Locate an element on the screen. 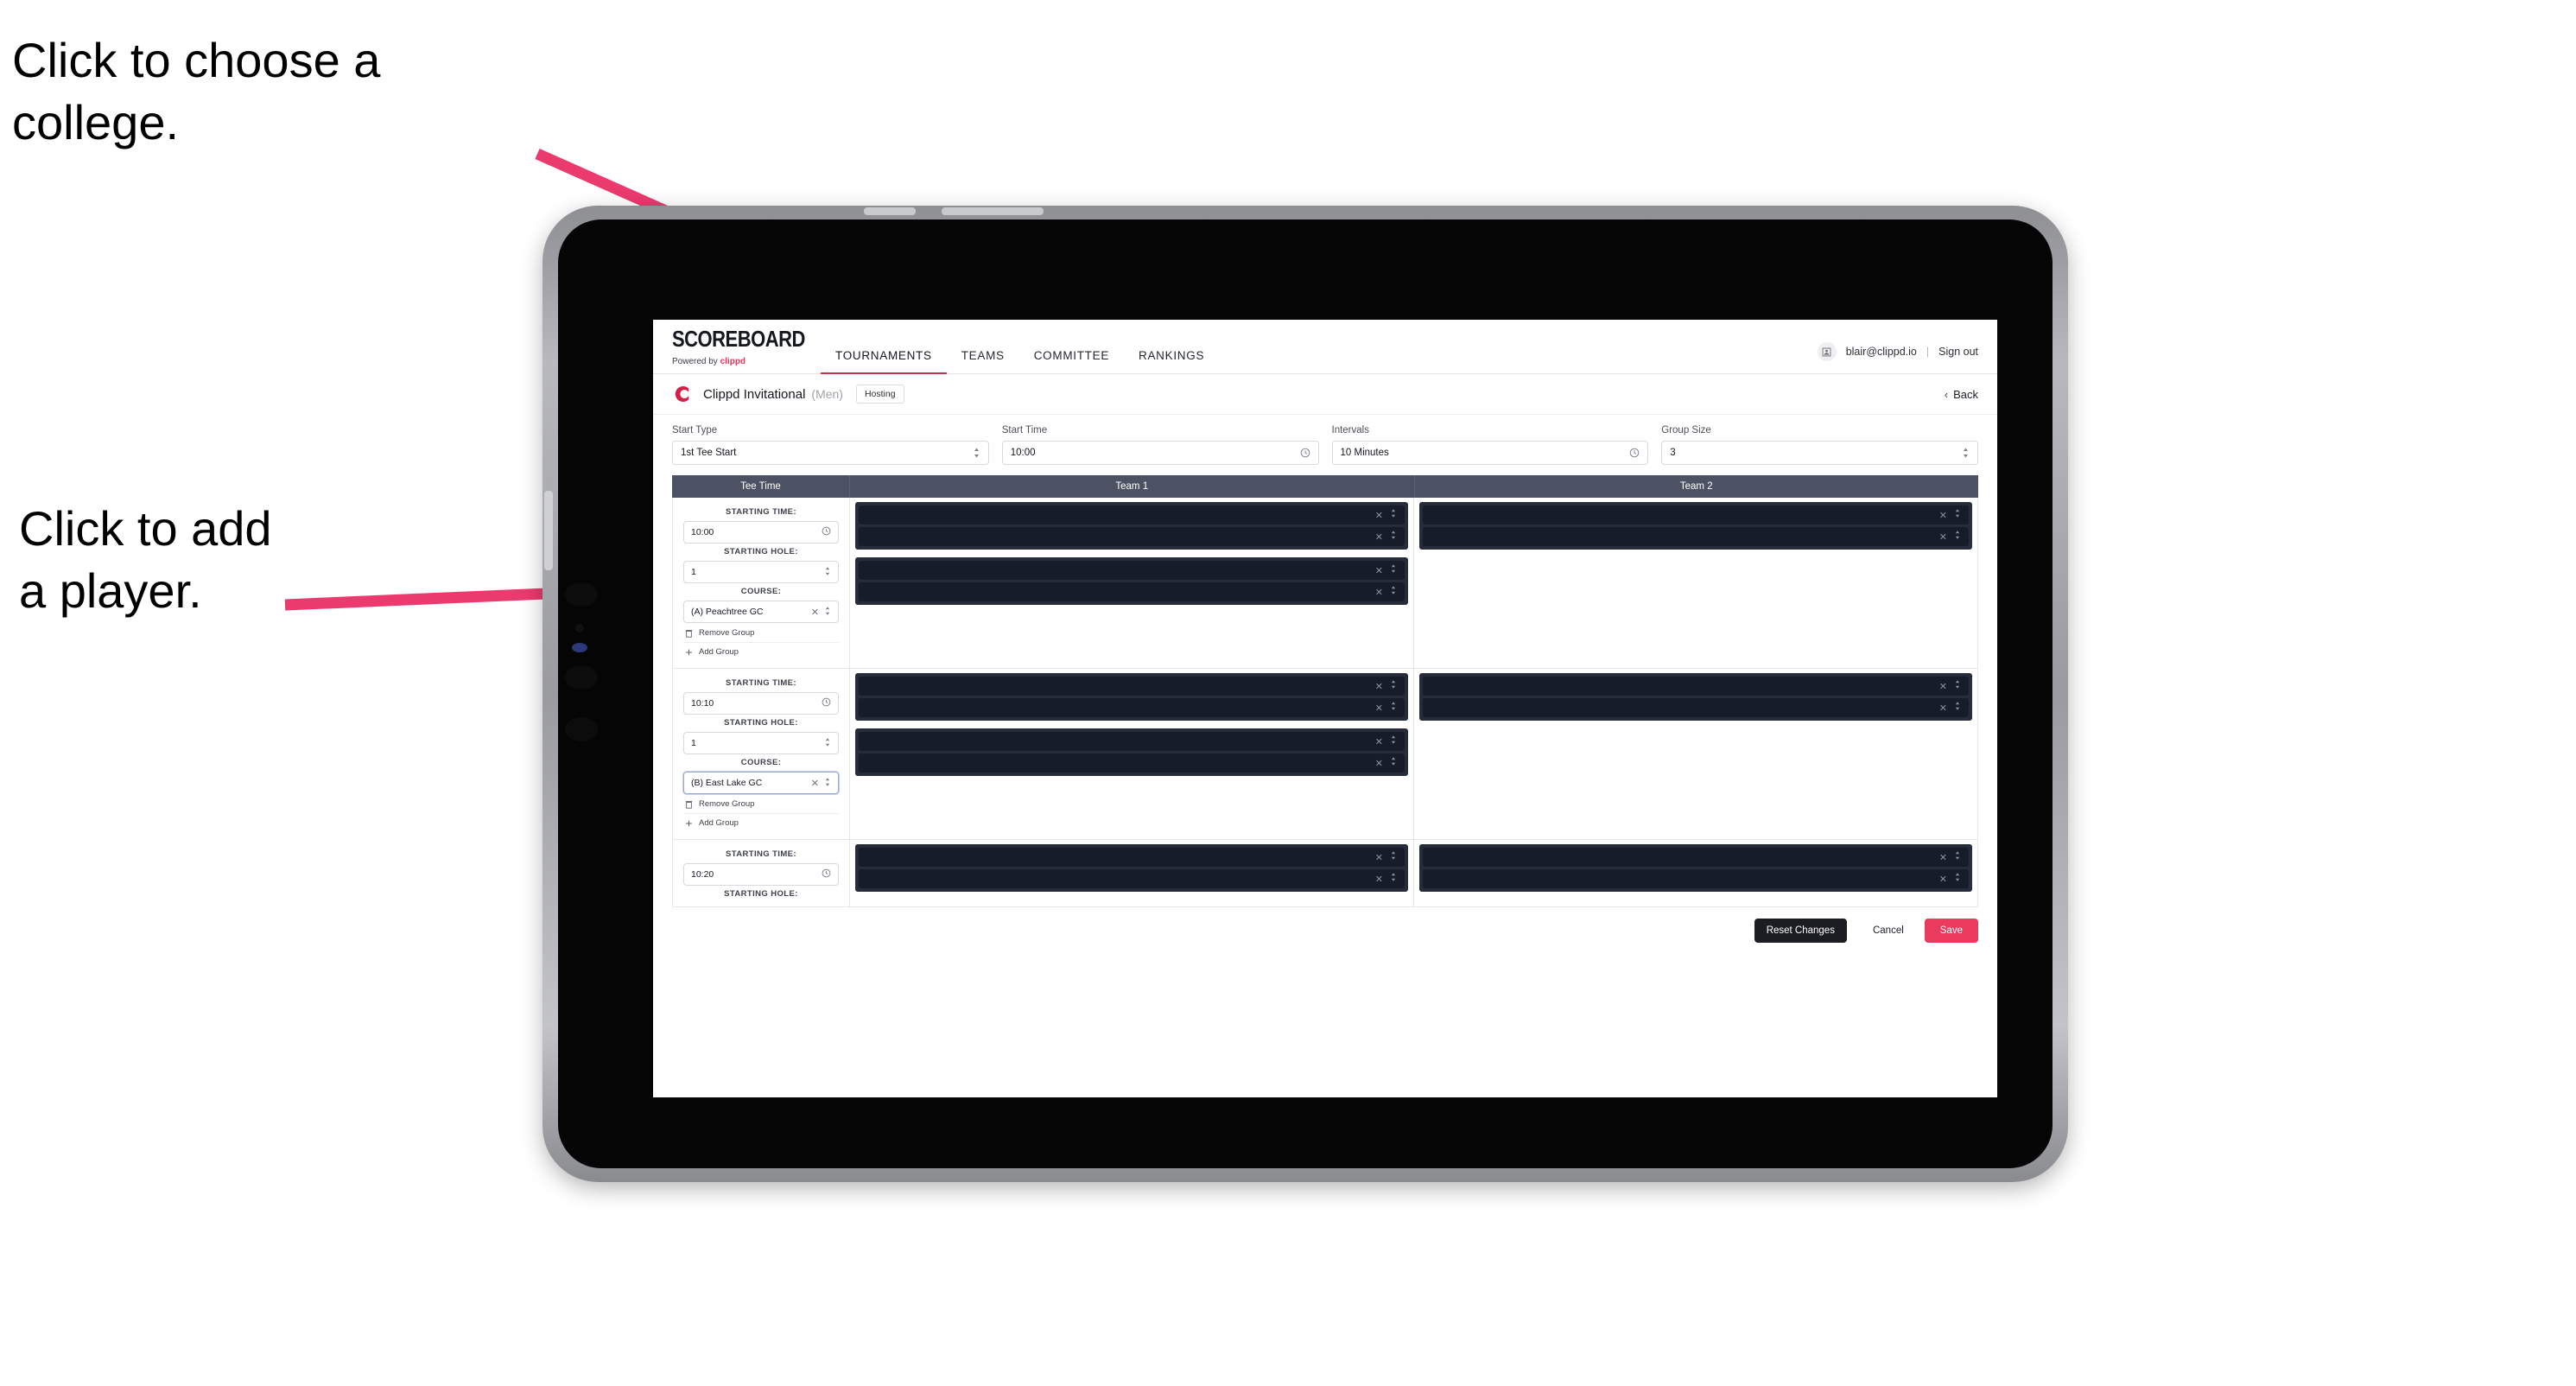 The width and height of the screenshot is (2576, 1386). team-1-cell: ✕ ✕ is located at coordinates (1132, 873).